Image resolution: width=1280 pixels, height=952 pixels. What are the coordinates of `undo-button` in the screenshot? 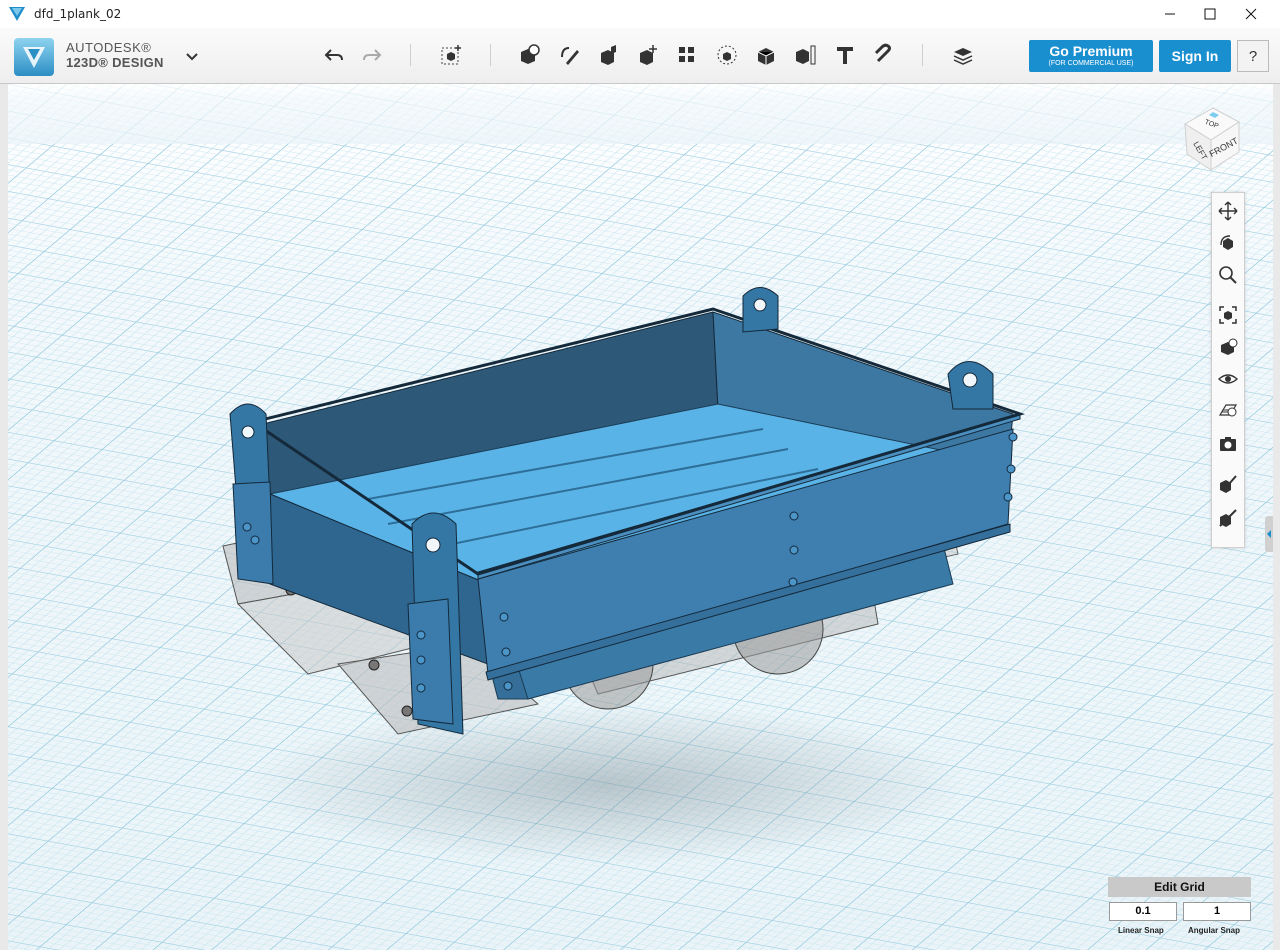 It's located at (334, 55).